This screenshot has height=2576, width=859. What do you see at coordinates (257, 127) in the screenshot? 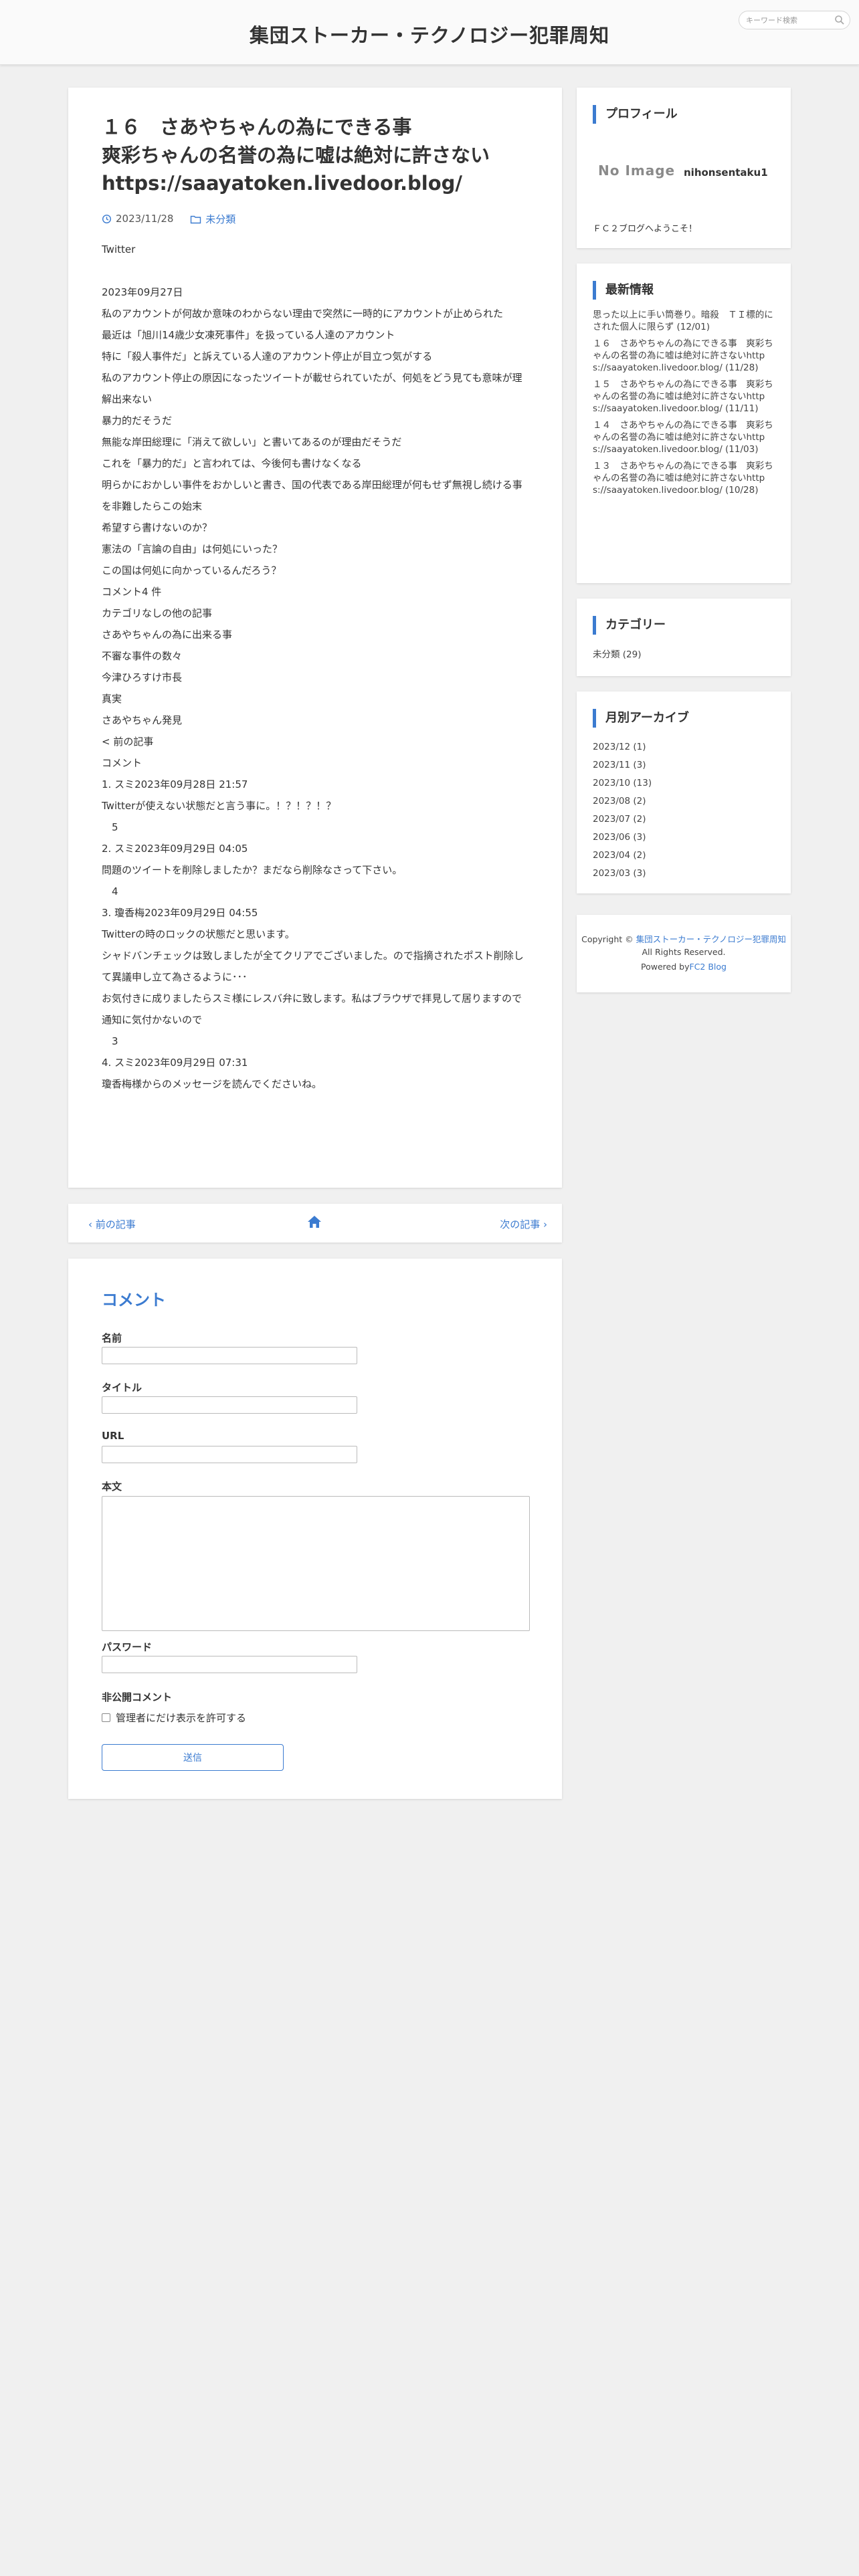
I see `article-title-line: １６ さあやちゃんの為にできる事` at bounding box center [257, 127].